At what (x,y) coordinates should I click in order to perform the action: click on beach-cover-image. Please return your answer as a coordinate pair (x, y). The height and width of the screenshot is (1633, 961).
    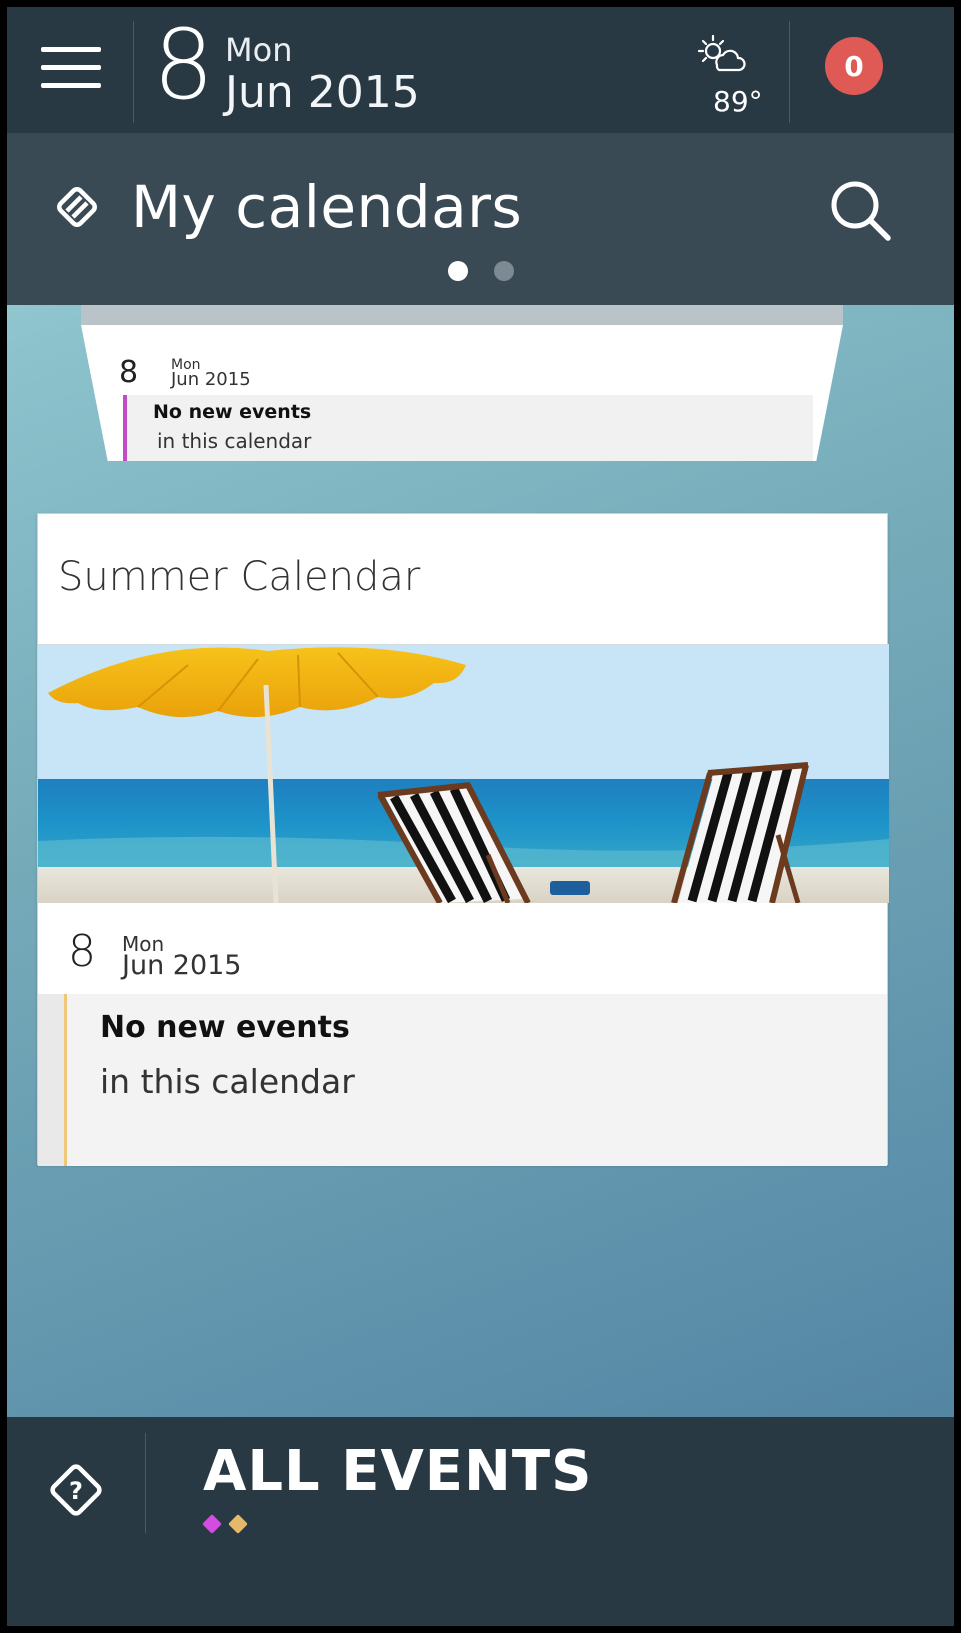
    Looking at the image, I should click on (463, 774).